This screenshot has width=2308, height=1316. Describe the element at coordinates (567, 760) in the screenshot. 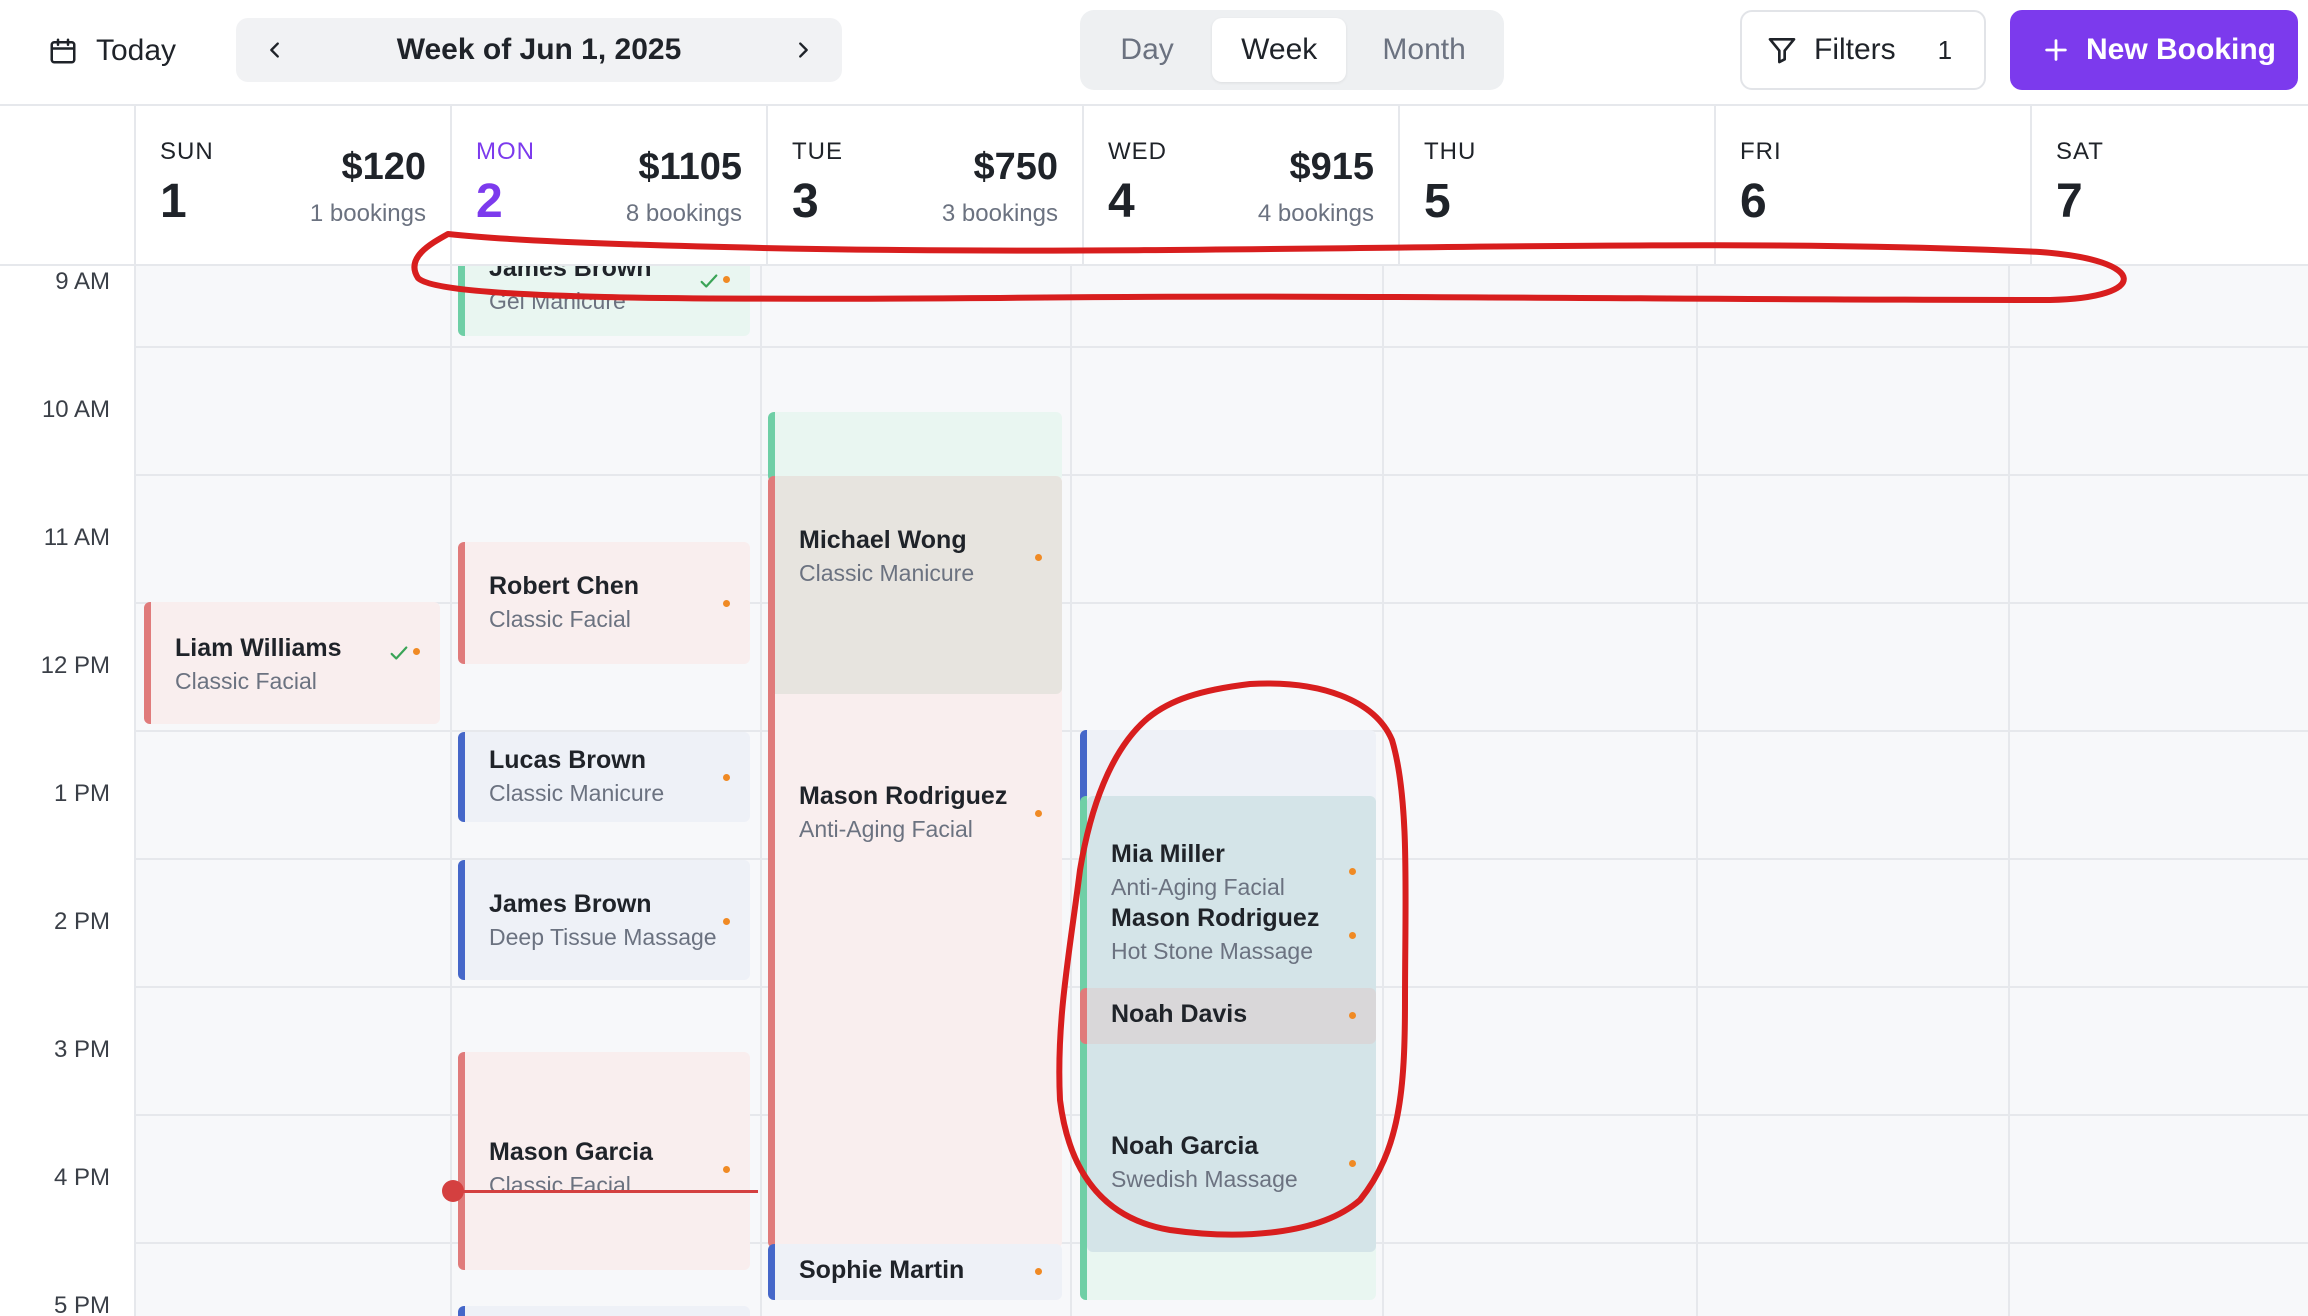

I see `client-name: Lucas Brown` at that location.